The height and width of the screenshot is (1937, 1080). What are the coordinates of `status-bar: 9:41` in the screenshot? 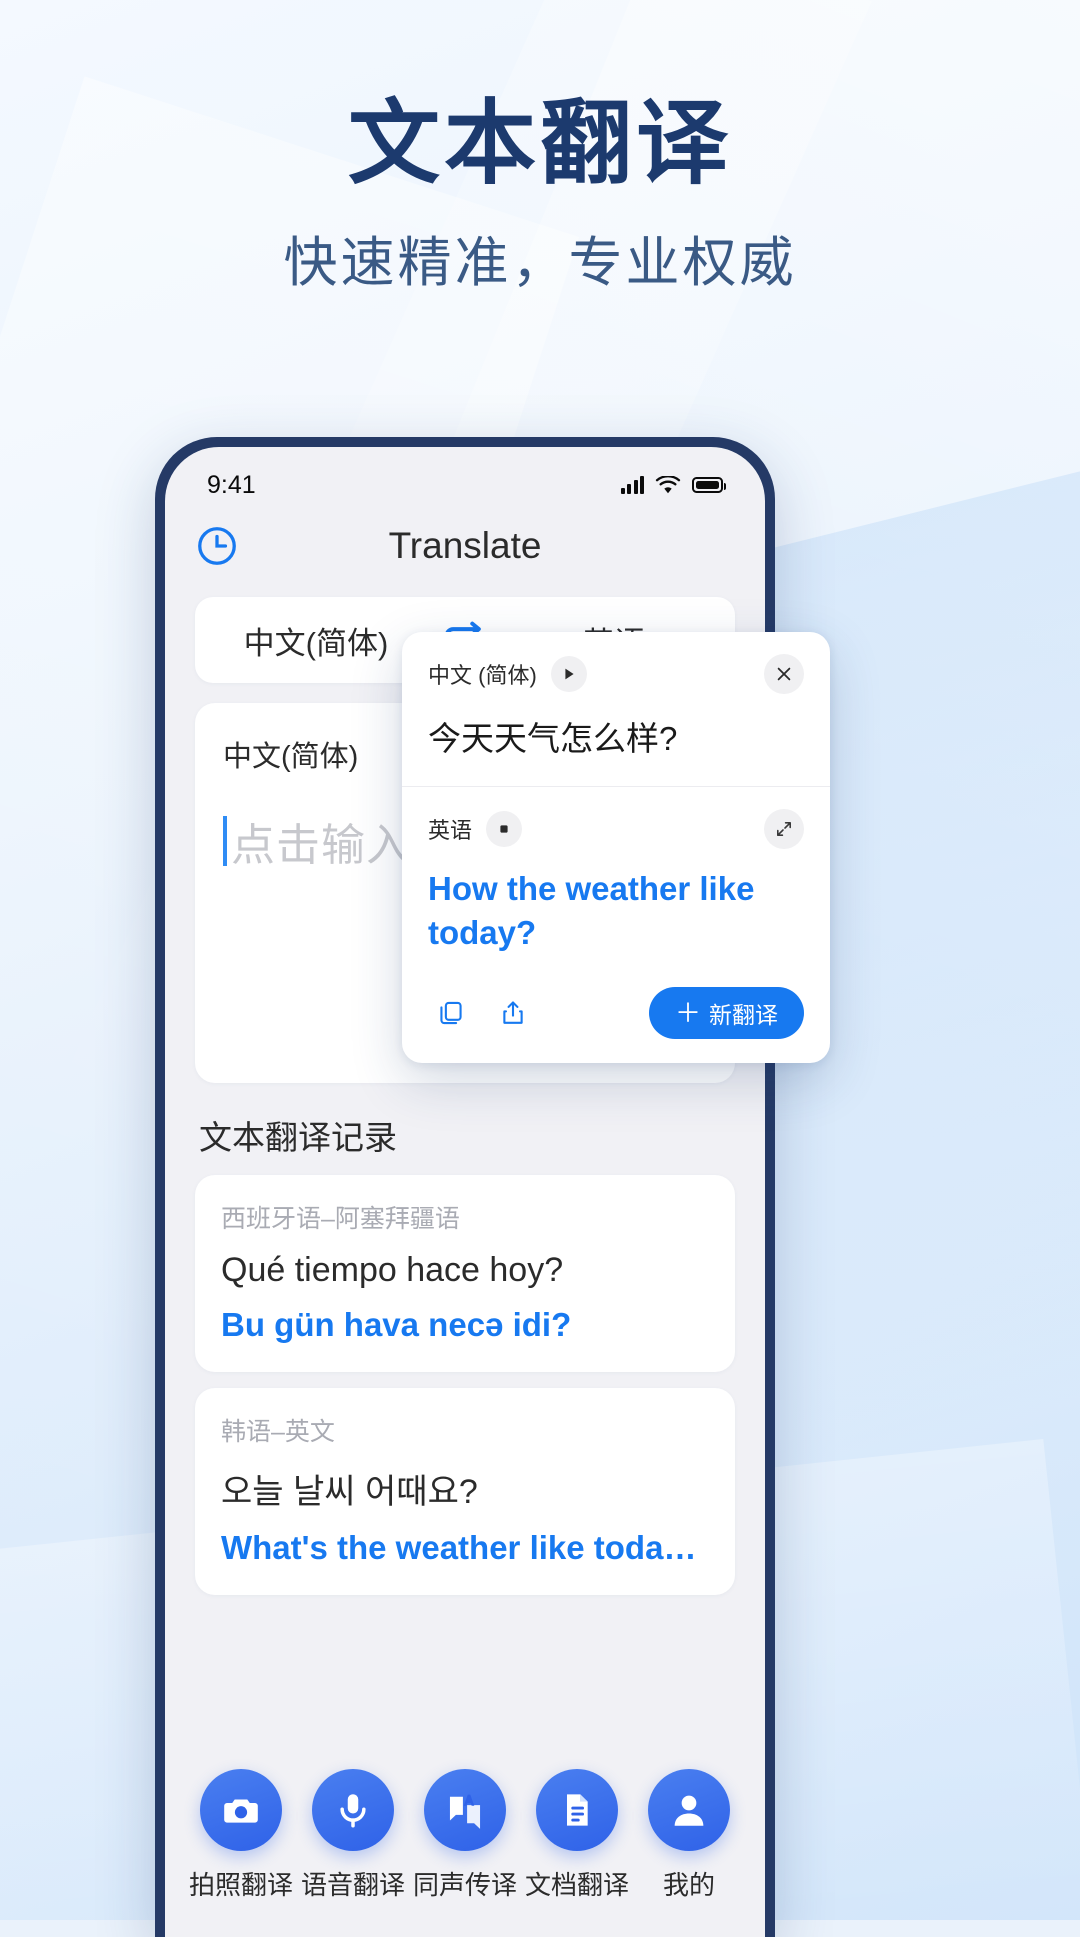 It's located at (465, 478).